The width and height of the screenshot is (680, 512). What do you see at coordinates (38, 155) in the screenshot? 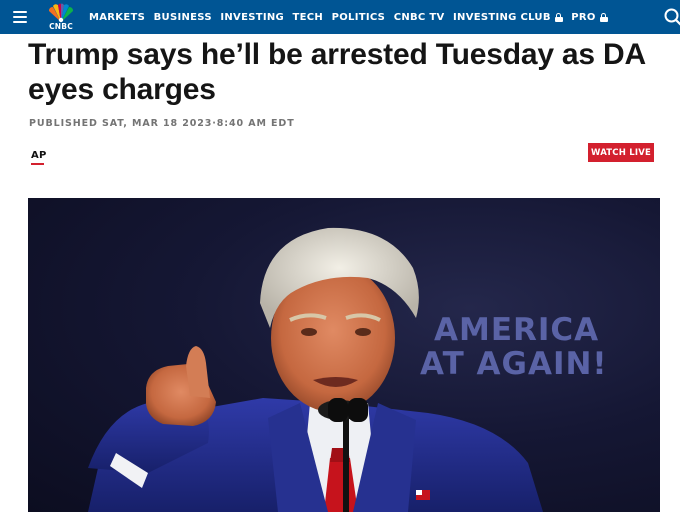
I see `article-source: AP` at bounding box center [38, 155].